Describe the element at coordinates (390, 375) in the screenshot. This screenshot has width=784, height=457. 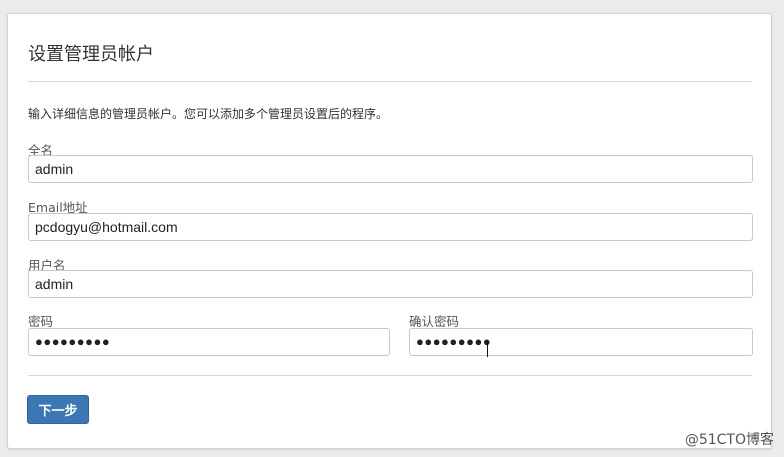
I see `footer-divider` at that location.